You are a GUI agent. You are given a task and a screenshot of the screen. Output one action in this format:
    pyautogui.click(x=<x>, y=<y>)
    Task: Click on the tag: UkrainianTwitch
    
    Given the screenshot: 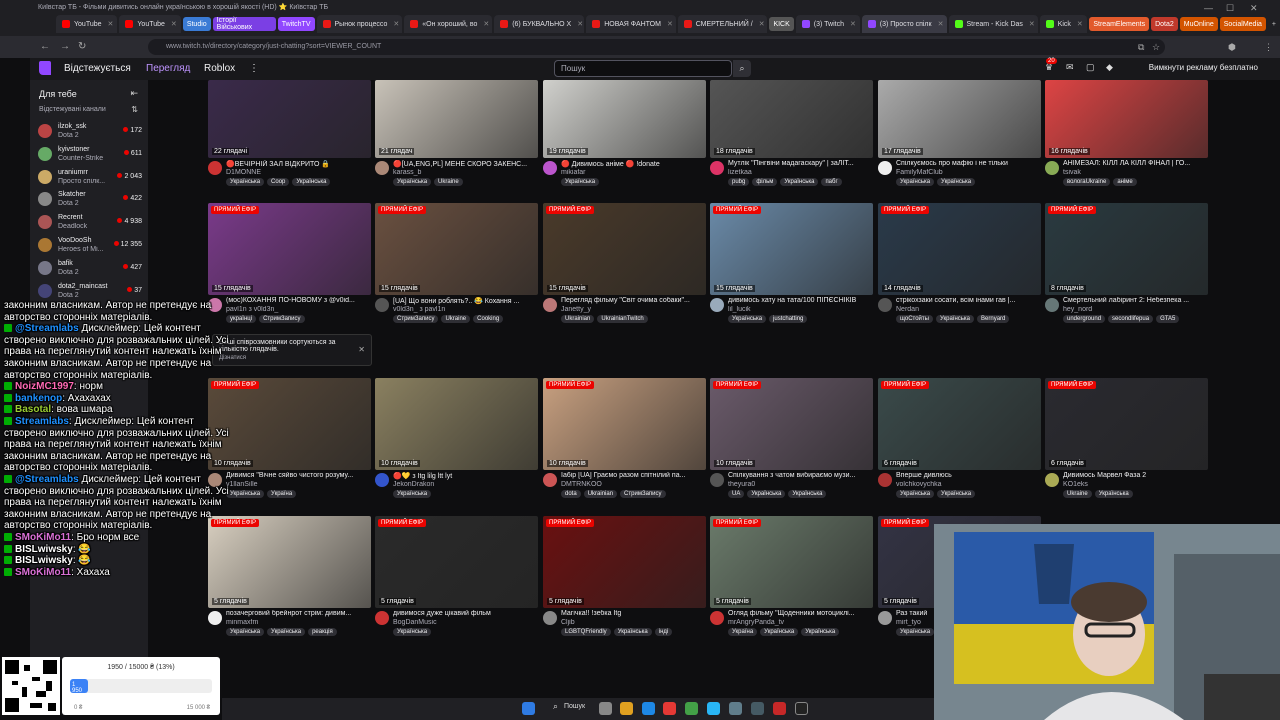 What is the action you would take?
    pyautogui.click(x=622, y=319)
    